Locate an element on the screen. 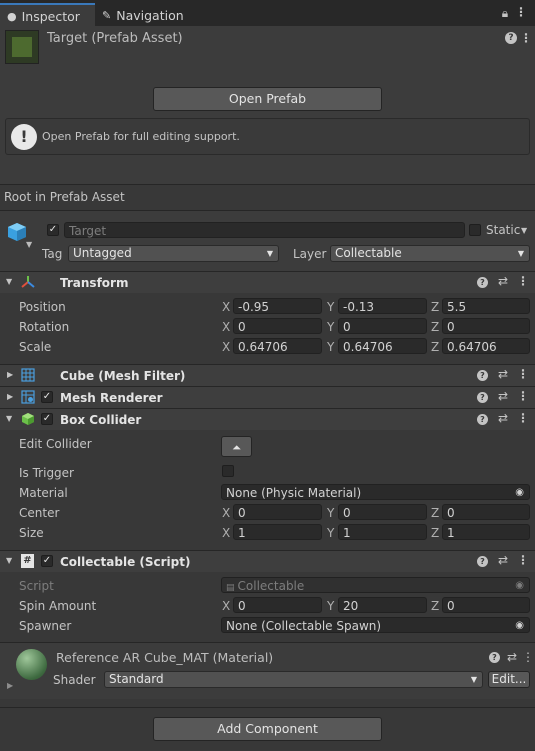 The width and height of the screenshot is (535, 751). tab-label: Inspector is located at coordinates (50, 16).